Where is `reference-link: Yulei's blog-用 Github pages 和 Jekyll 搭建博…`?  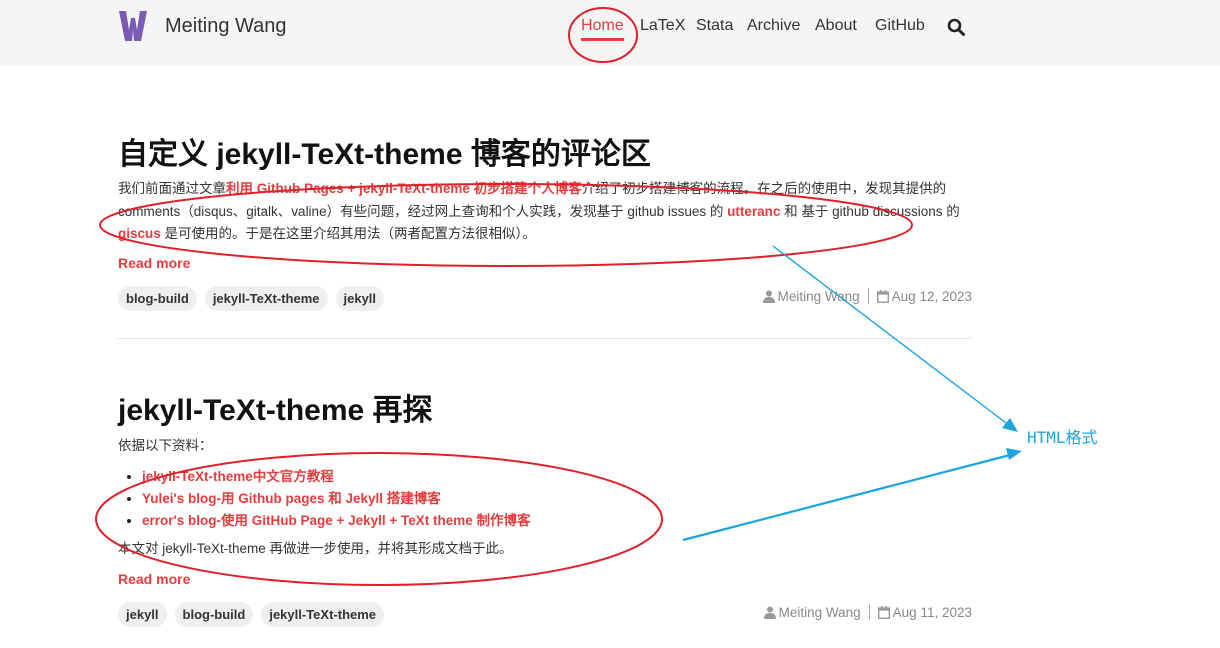
reference-link: Yulei's blog-用 Github pages 和 Jekyll 搭建博… is located at coordinates (291, 498).